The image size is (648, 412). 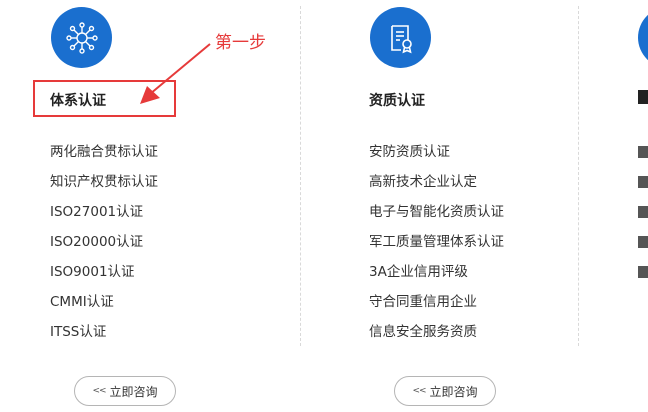 What do you see at coordinates (397, 101) in the screenshot?
I see `column-title: 资质认证` at bounding box center [397, 101].